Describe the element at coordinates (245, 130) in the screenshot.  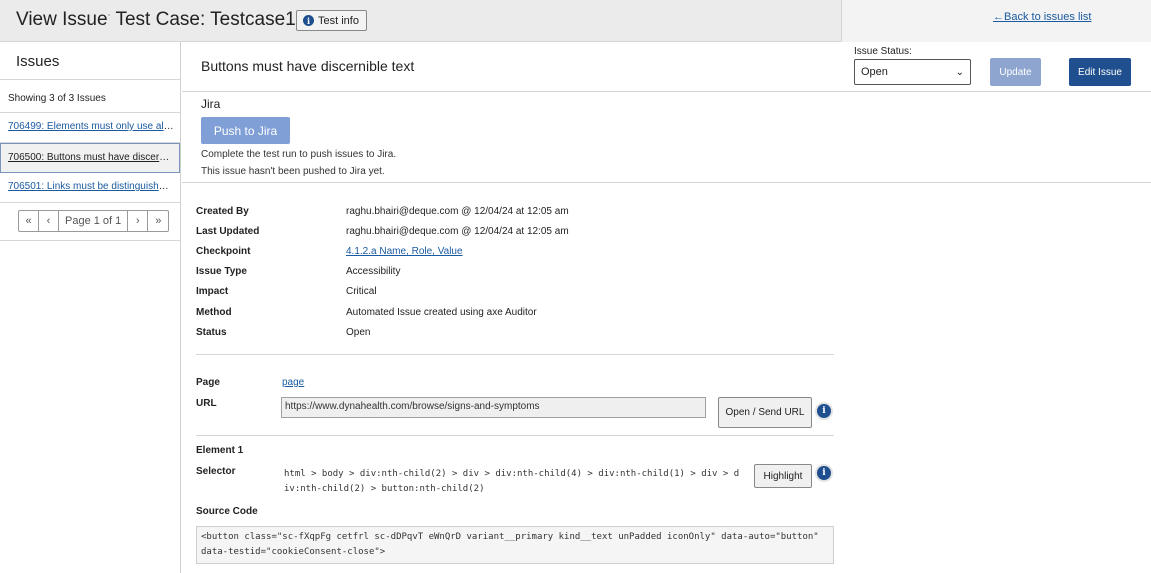
I see `push-to-jira-button: Push to Jira` at that location.